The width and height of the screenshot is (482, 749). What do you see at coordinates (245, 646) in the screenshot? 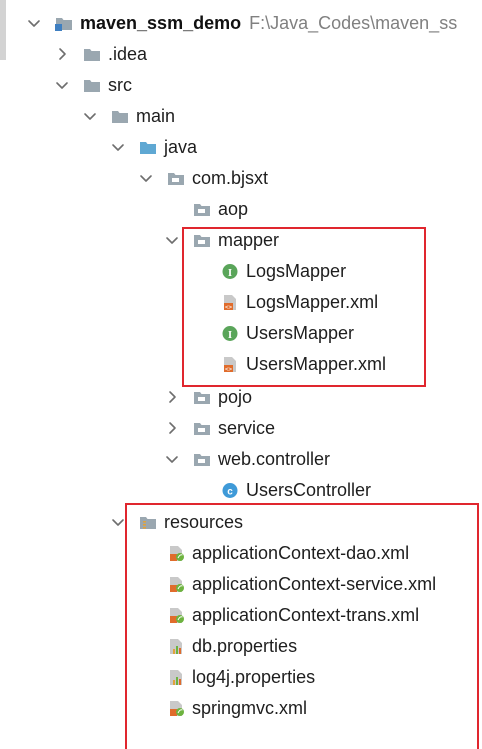
I see `tree-node-label: db.properties` at bounding box center [245, 646].